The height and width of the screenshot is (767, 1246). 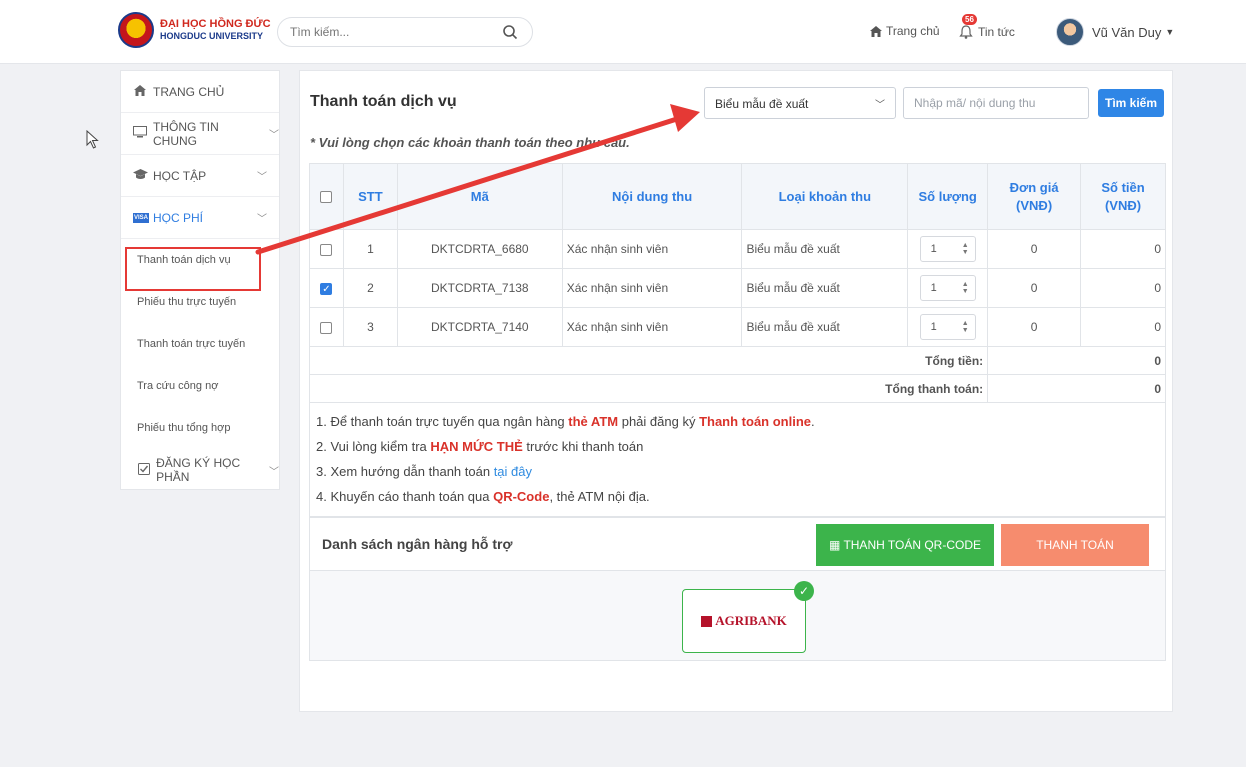 I want to click on sidebar-subitem-debt-lookup: Tra cứu công nợ, so click(x=200, y=386).